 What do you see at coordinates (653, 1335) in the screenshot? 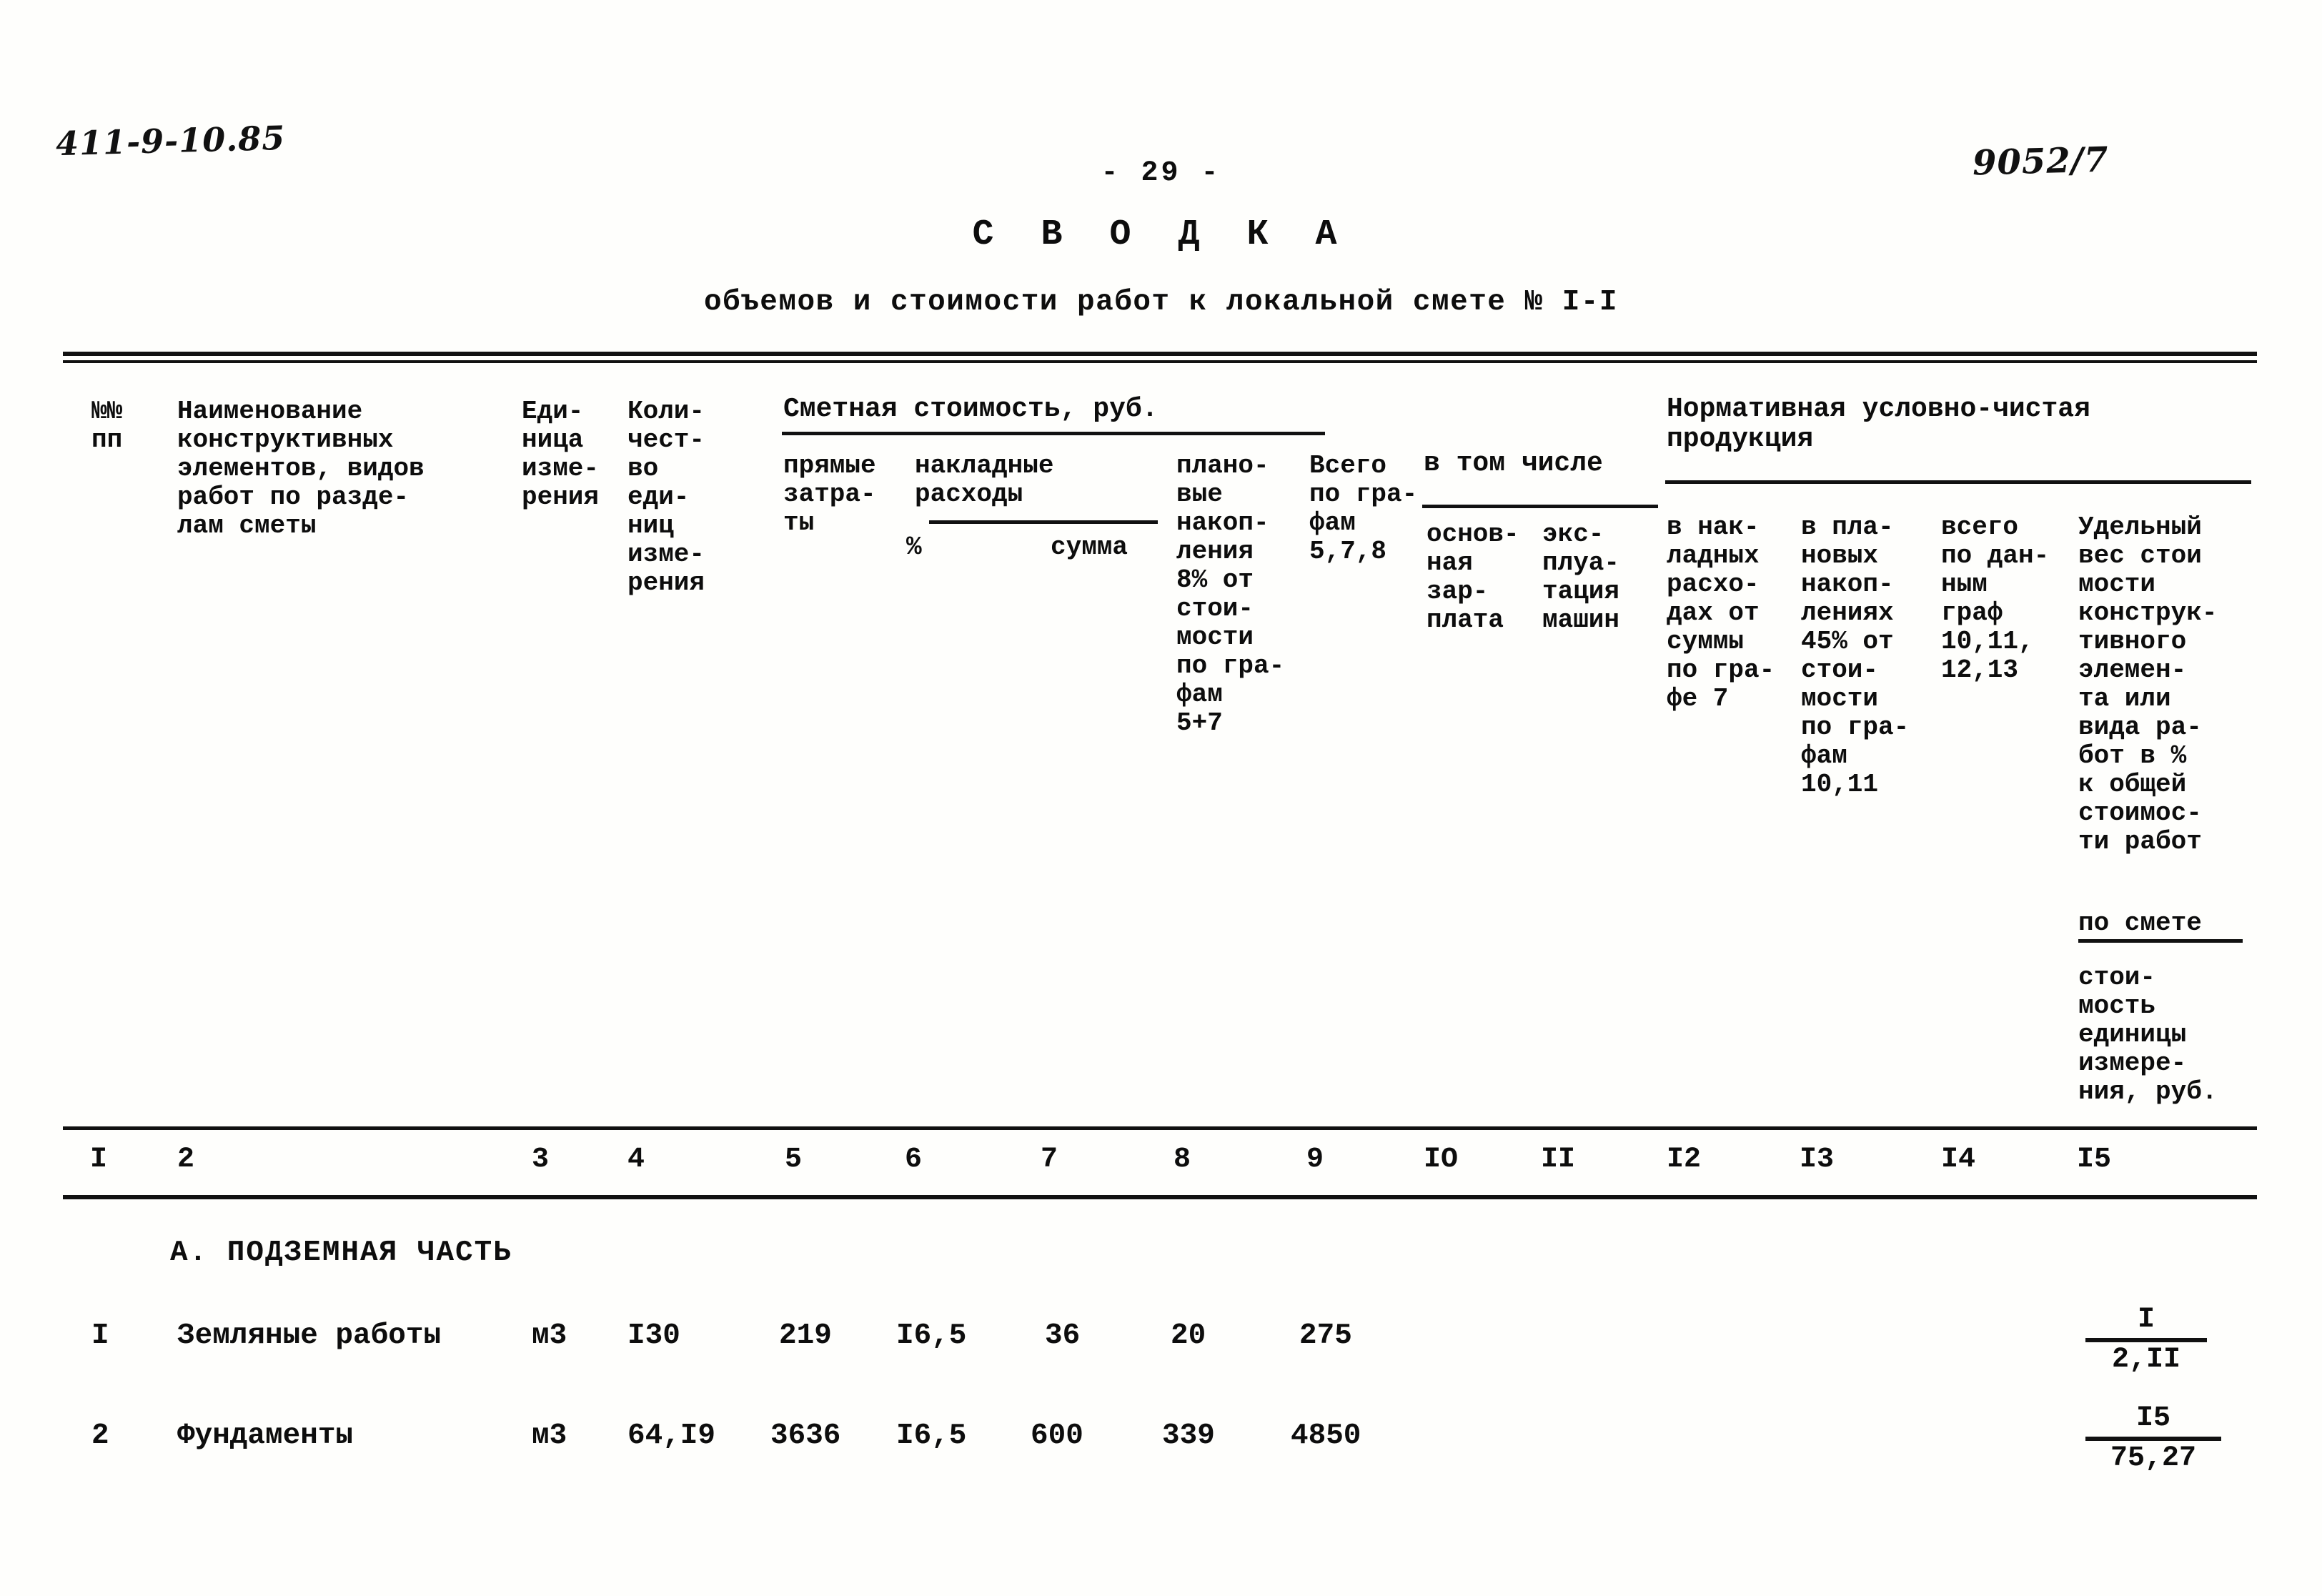
I see `table-row: I30` at bounding box center [653, 1335].